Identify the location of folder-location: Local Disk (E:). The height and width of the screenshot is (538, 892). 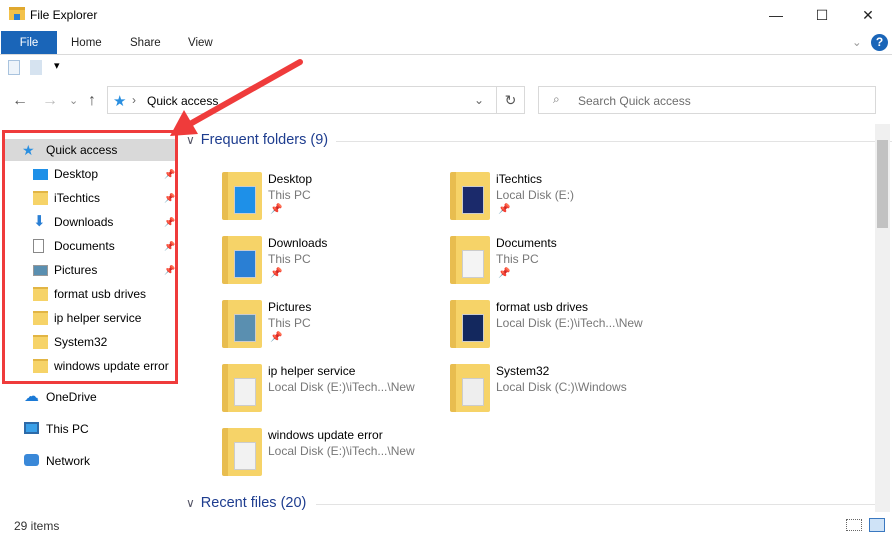
(535, 195).